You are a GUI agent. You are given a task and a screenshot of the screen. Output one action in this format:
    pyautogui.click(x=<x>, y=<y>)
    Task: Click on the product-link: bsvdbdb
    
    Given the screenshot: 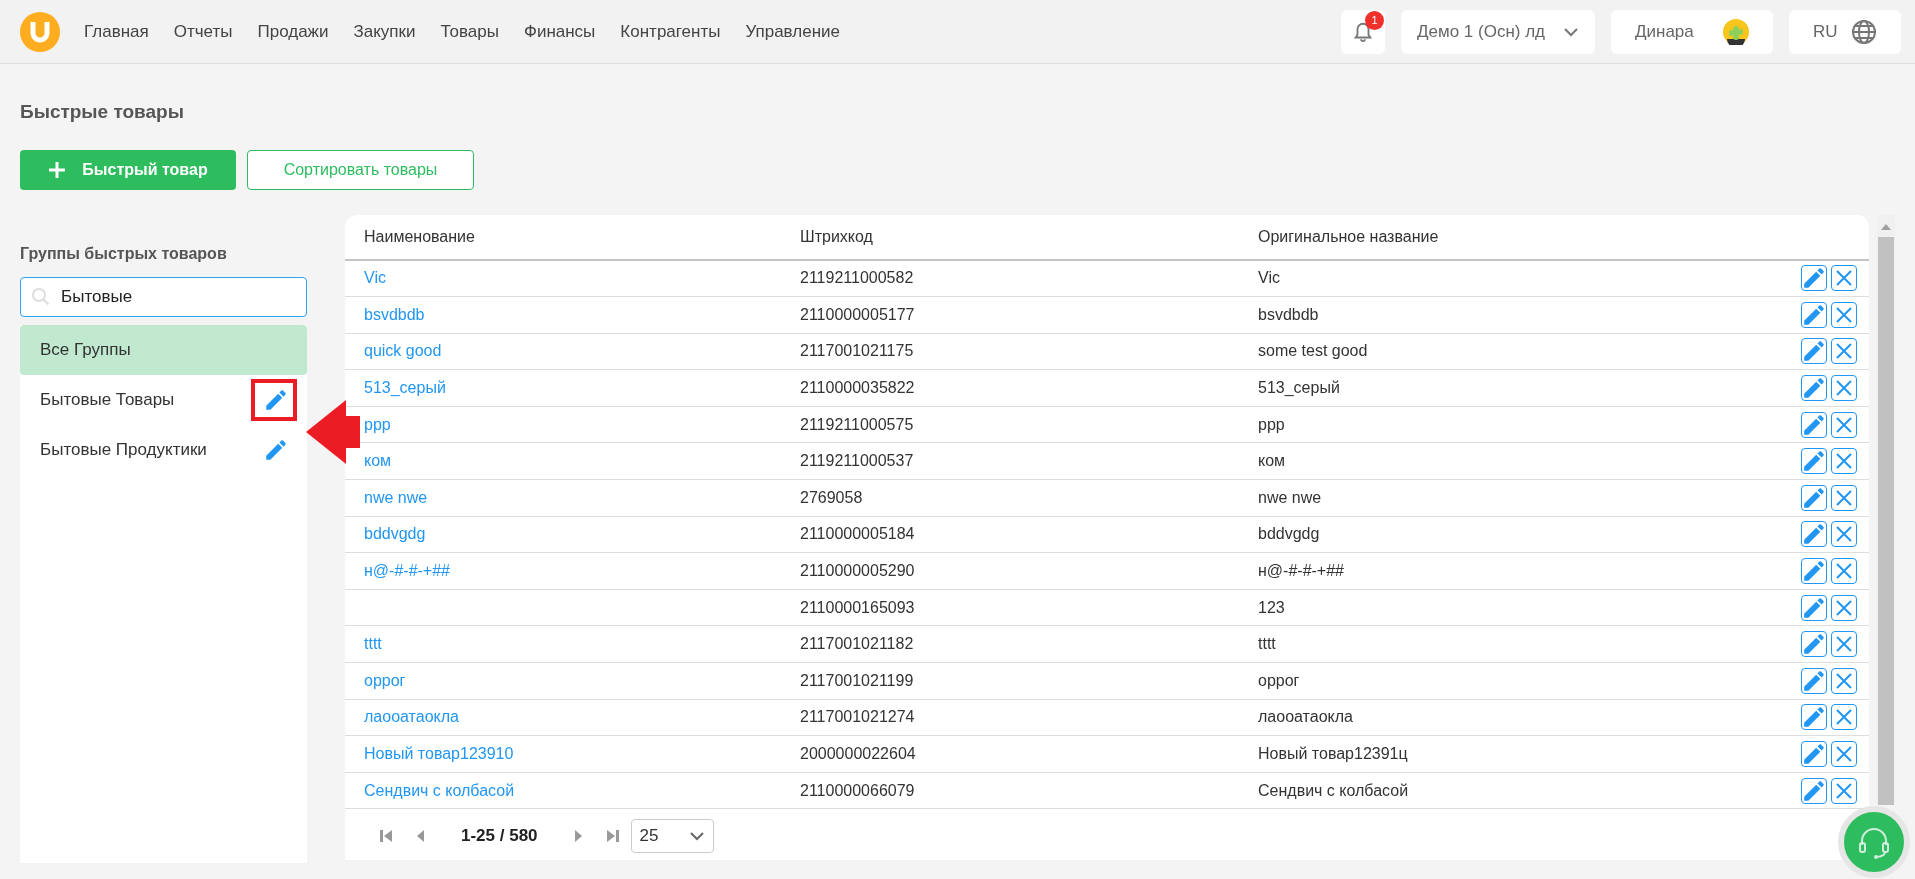 What is the action you would take?
    pyautogui.click(x=394, y=314)
    